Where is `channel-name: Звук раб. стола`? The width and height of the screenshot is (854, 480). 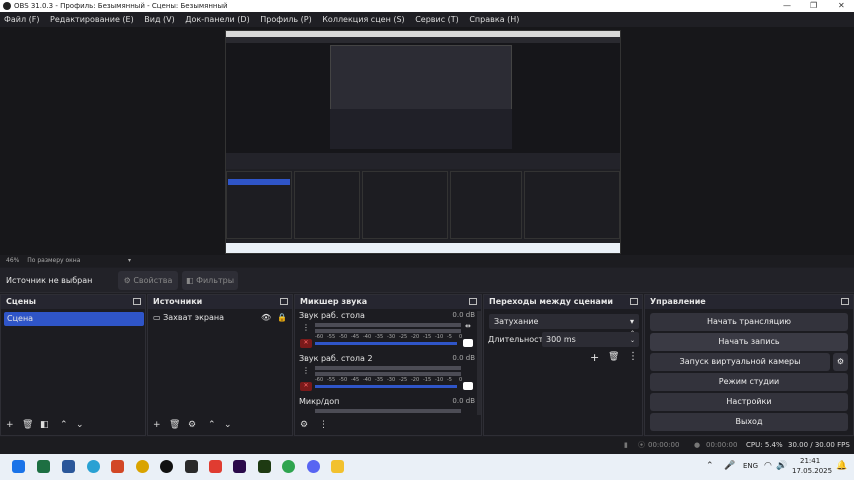 channel-name: Звук раб. стола is located at coordinates (332, 315).